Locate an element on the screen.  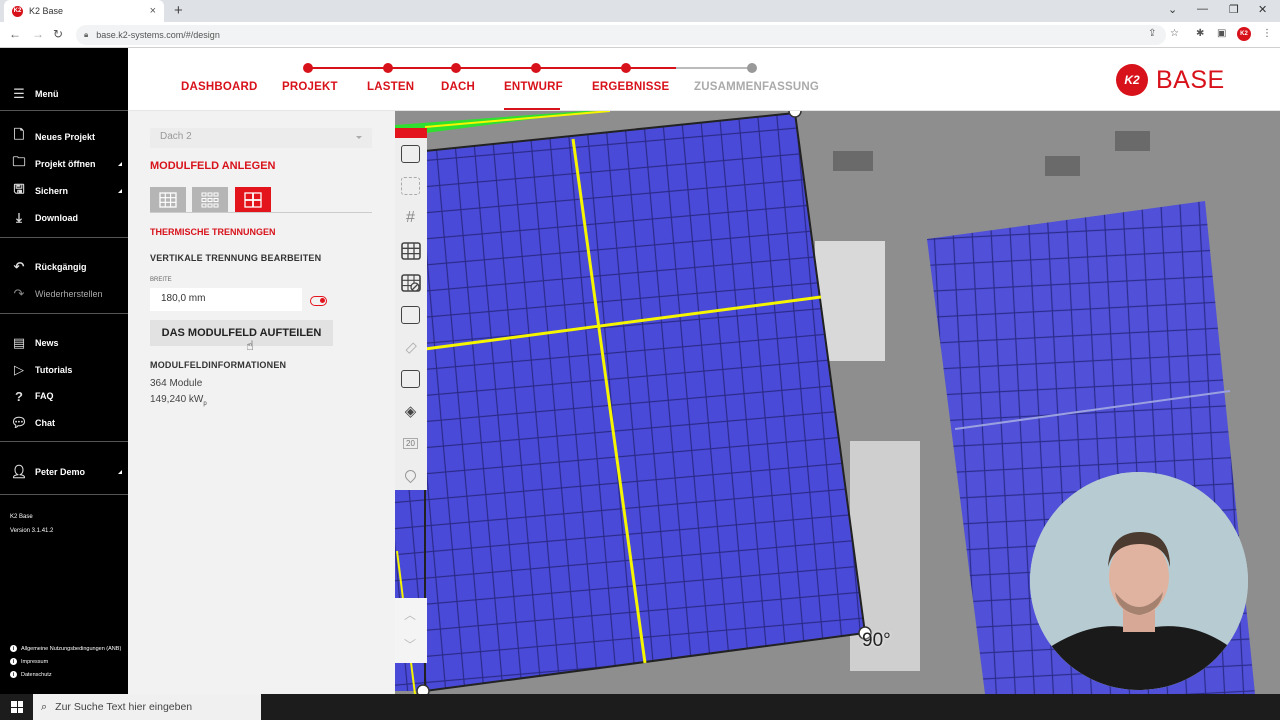
browser-menu-icon: ⋮ is located at coordinates (1267, 33).